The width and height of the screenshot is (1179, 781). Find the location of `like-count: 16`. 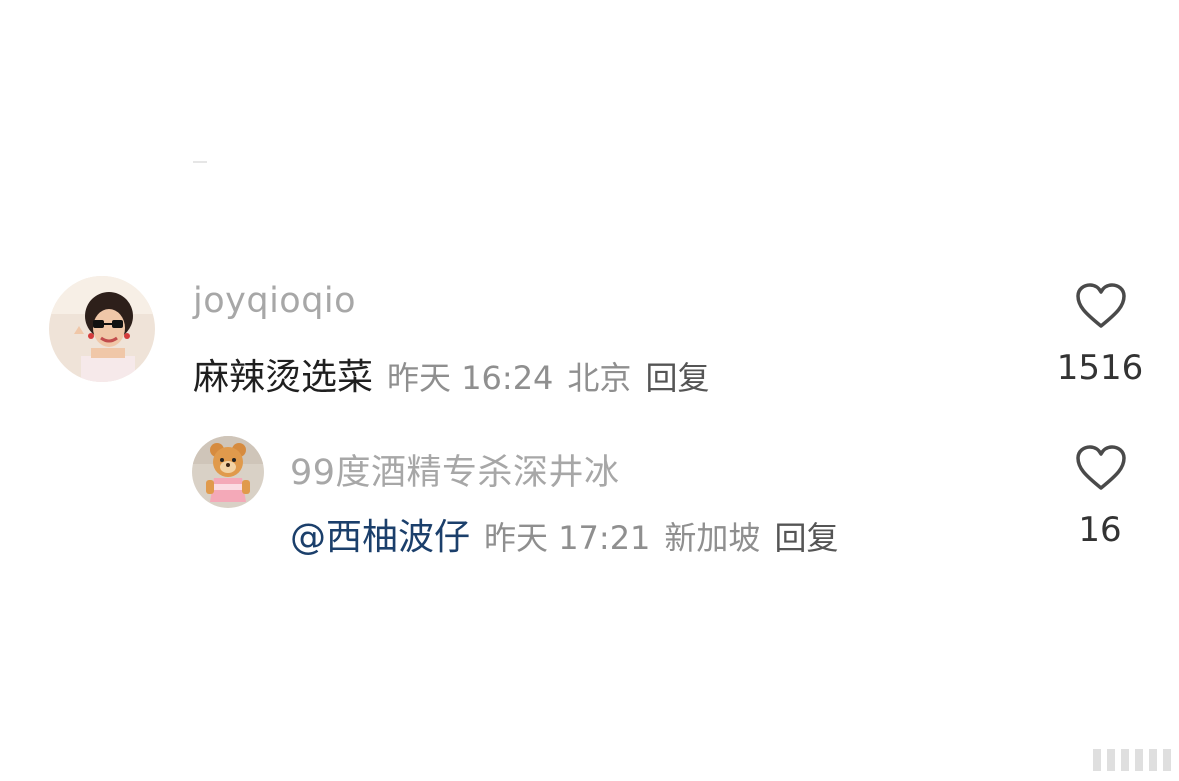

like-count: 16 is located at coordinates (1100, 530).